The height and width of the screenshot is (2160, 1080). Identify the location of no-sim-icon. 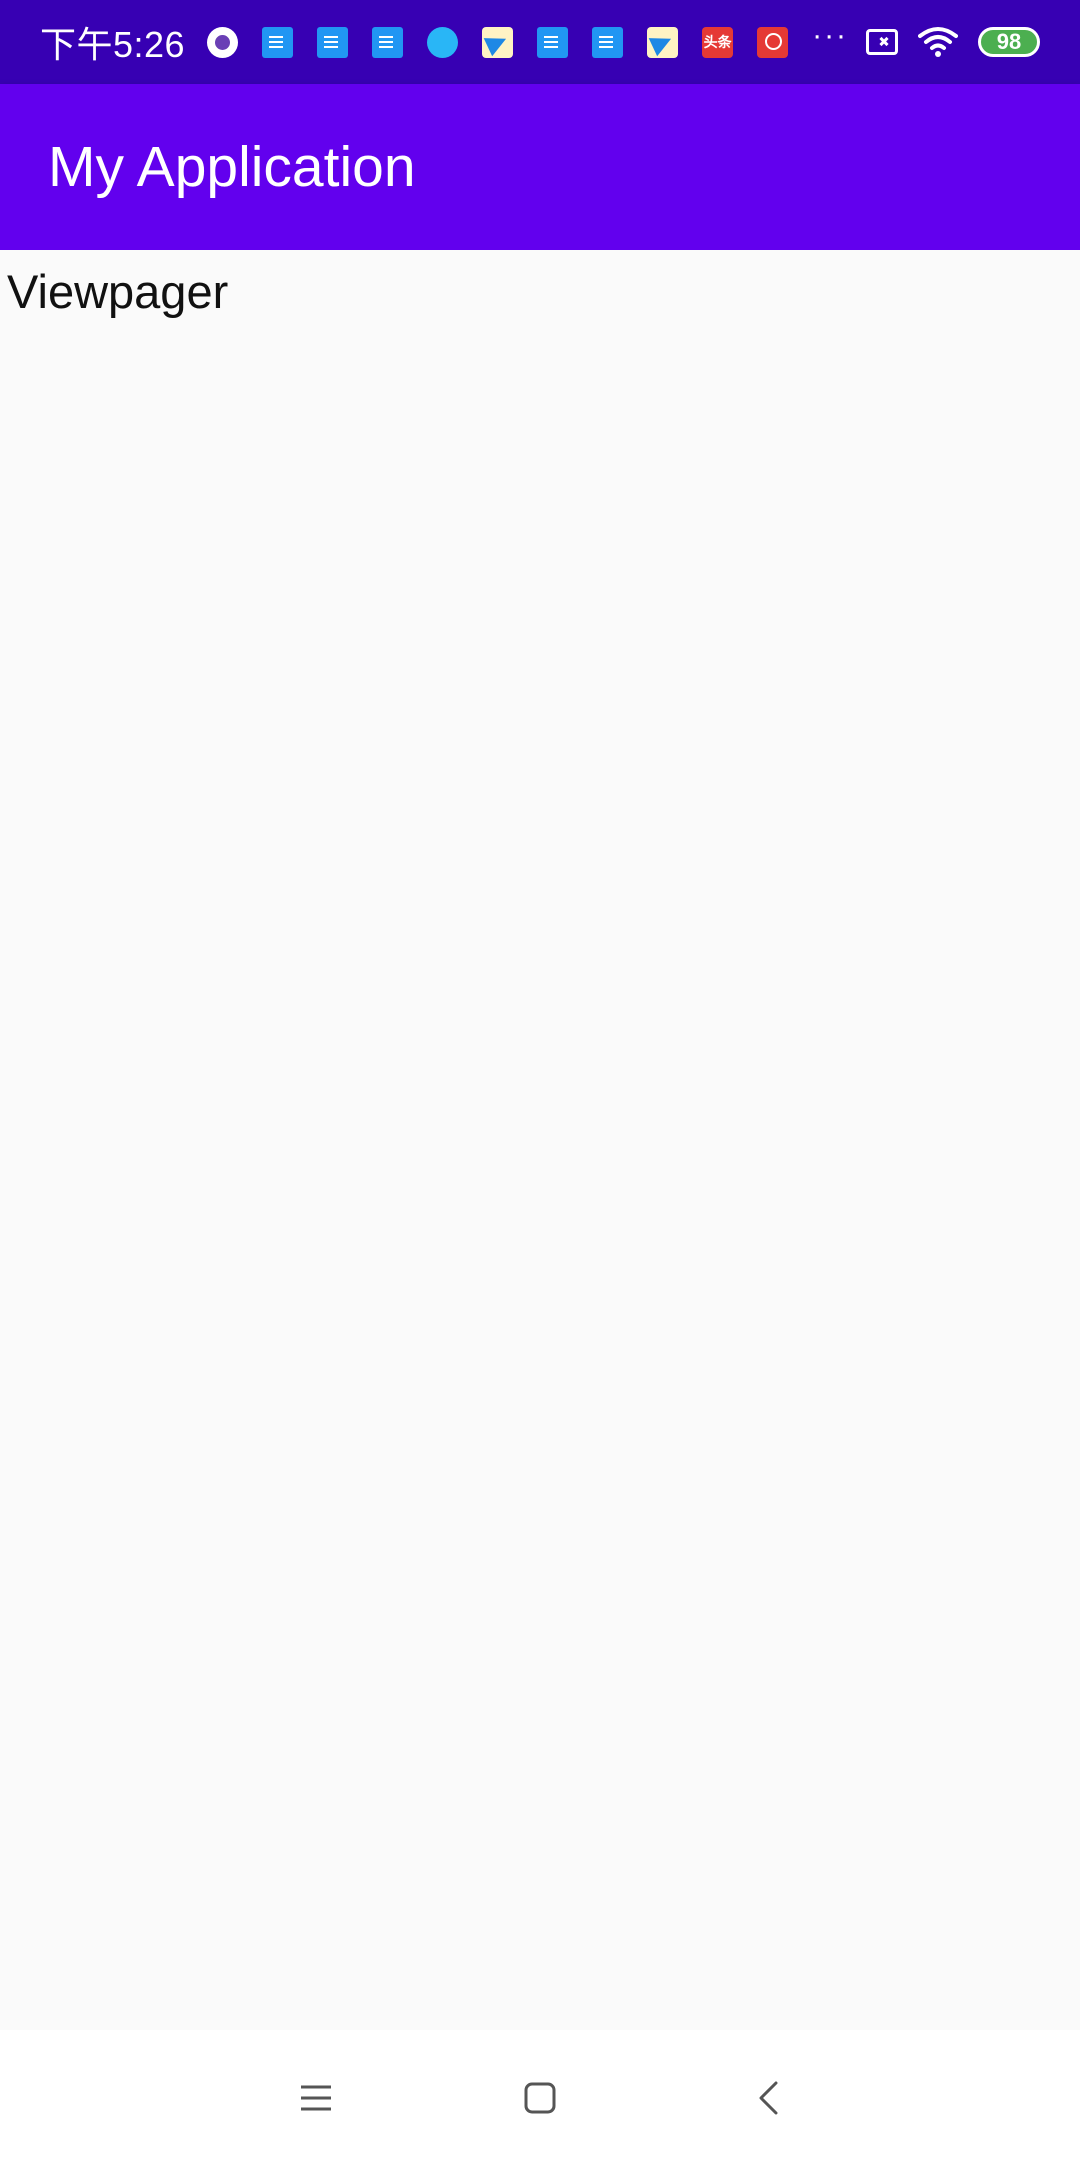
(882, 42).